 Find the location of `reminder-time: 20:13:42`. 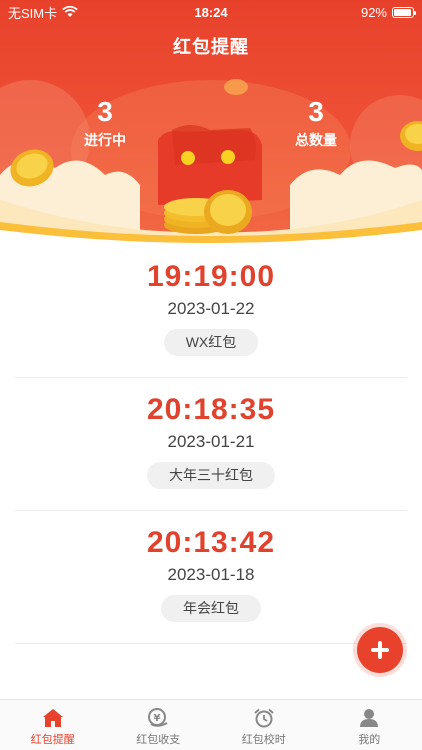

reminder-time: 20:13:42 is located at coordinates (211, 542).